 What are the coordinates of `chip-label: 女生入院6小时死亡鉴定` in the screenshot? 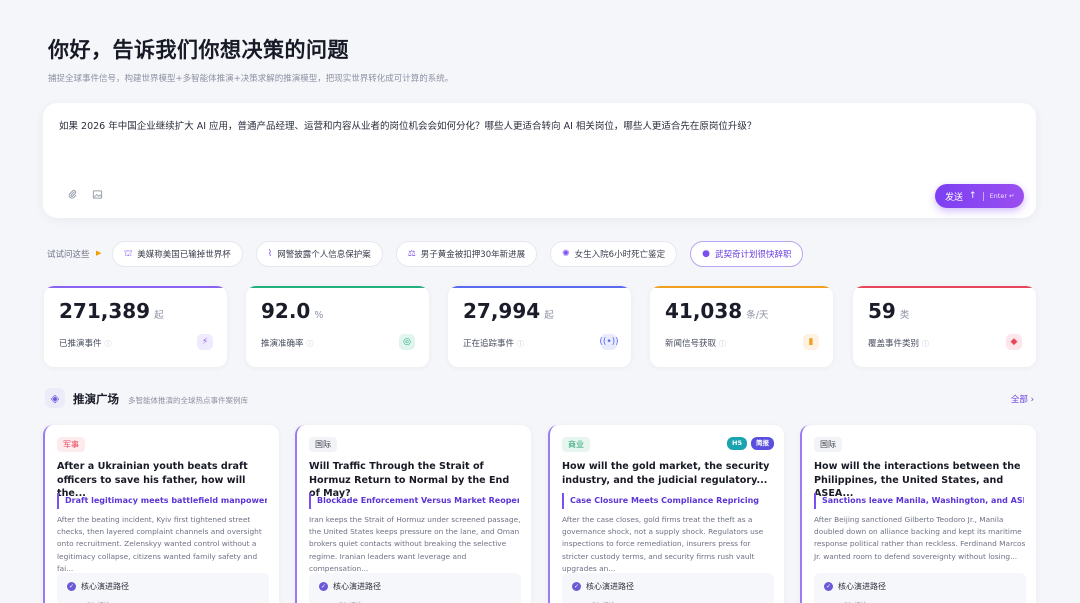 It's located at (620, 255).